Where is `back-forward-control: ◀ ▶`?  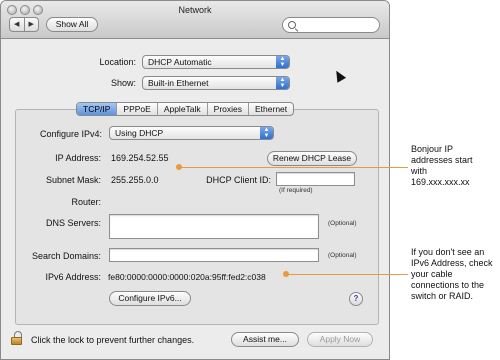
back-forward-control: ◀ ▶ is located at coordinates (24, 24).